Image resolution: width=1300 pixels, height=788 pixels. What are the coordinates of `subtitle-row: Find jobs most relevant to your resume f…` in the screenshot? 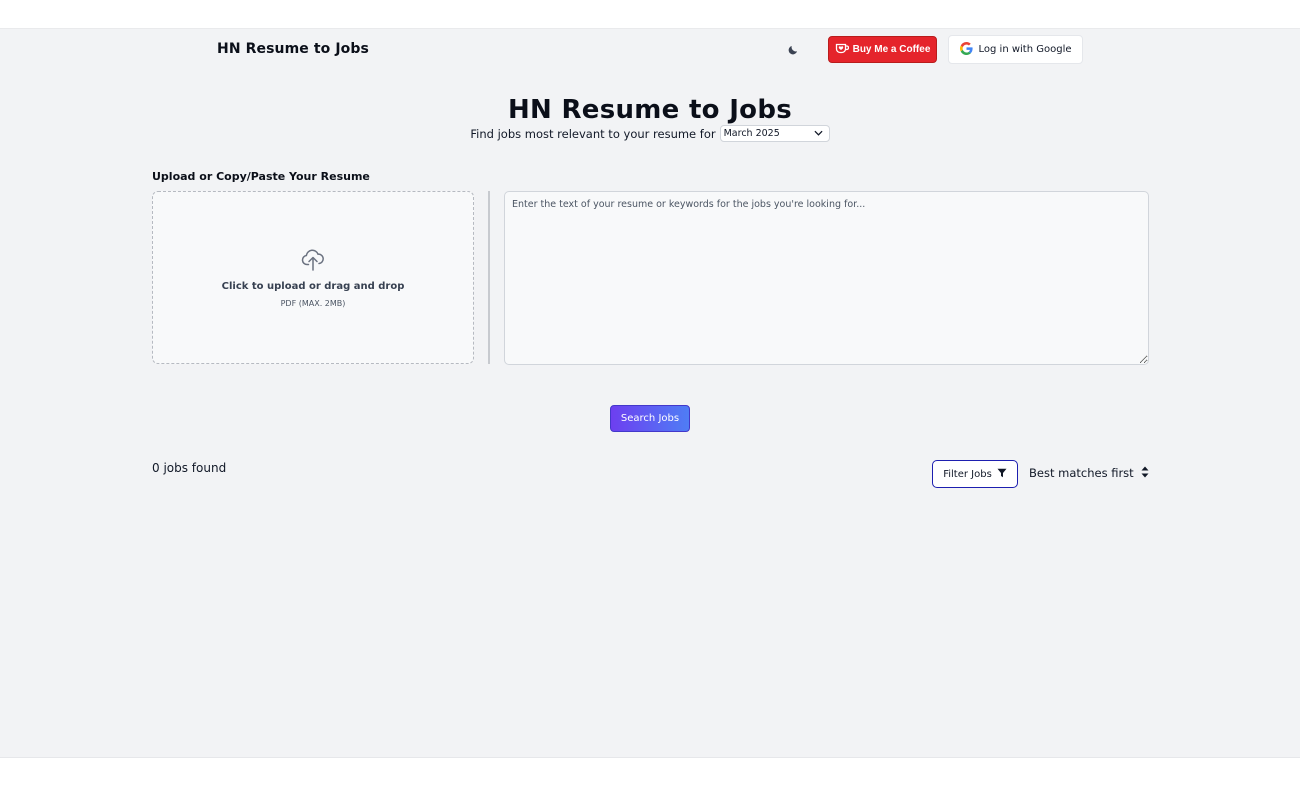 It's located at (650, 133).